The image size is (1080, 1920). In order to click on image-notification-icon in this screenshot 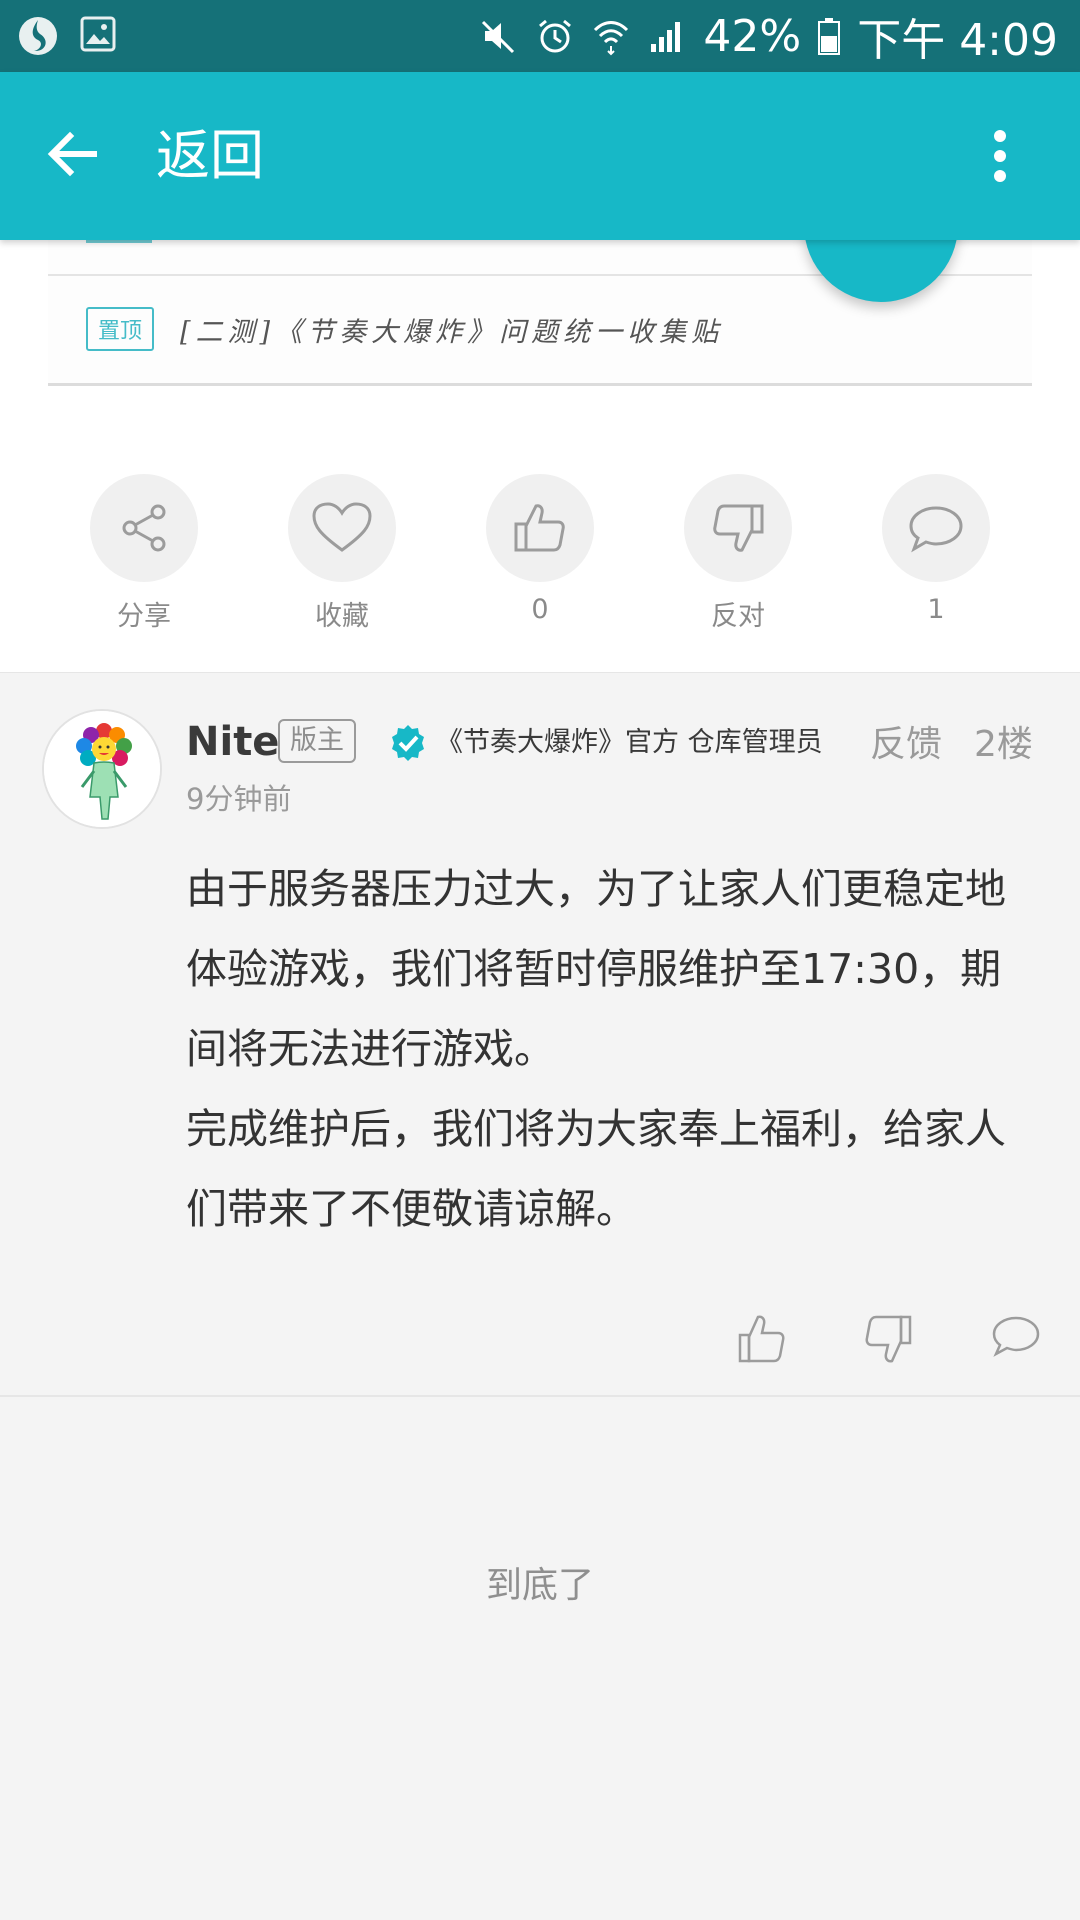, I will do `click(98, 34)`.